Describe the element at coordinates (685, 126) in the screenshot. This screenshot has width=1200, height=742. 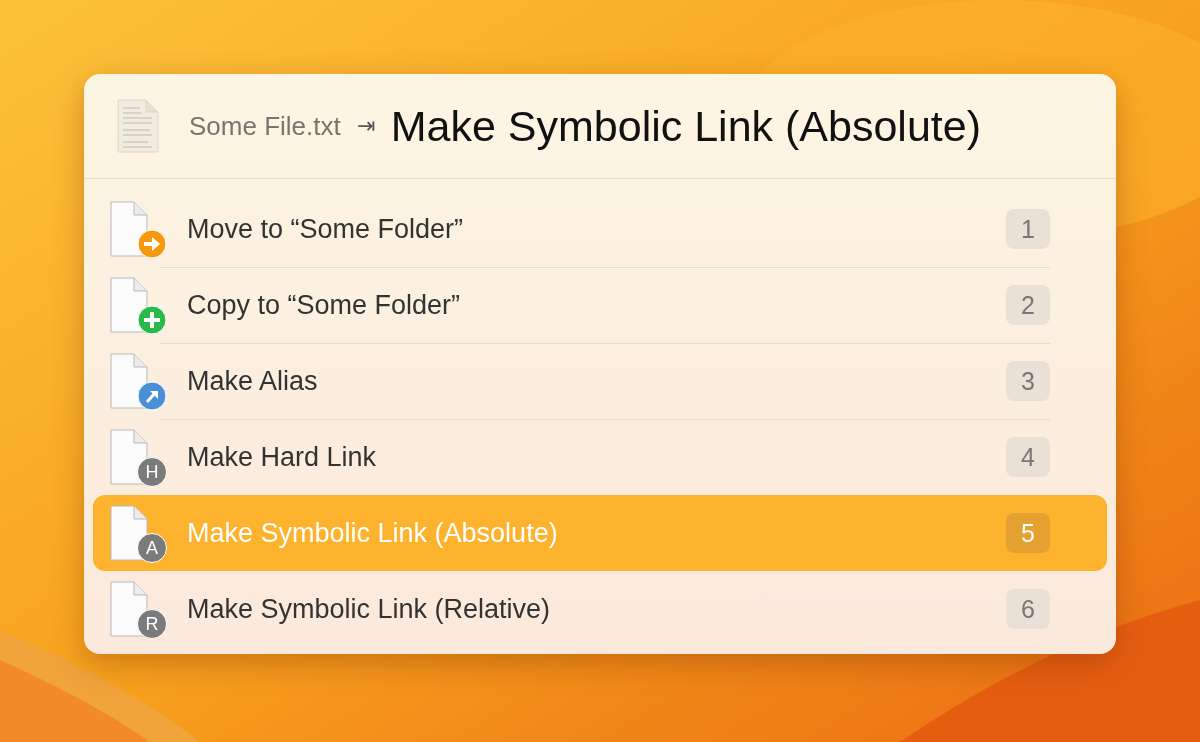
I see `command-title: Make Symbolic Link (Absolute)` at that location.